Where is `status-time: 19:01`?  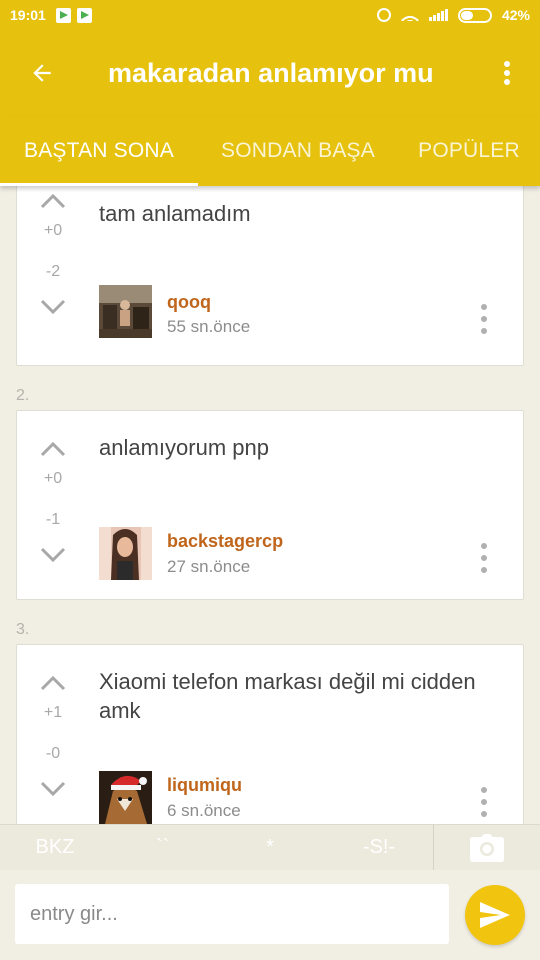
status-time: 19:01 is located at coordinates (28, 15).